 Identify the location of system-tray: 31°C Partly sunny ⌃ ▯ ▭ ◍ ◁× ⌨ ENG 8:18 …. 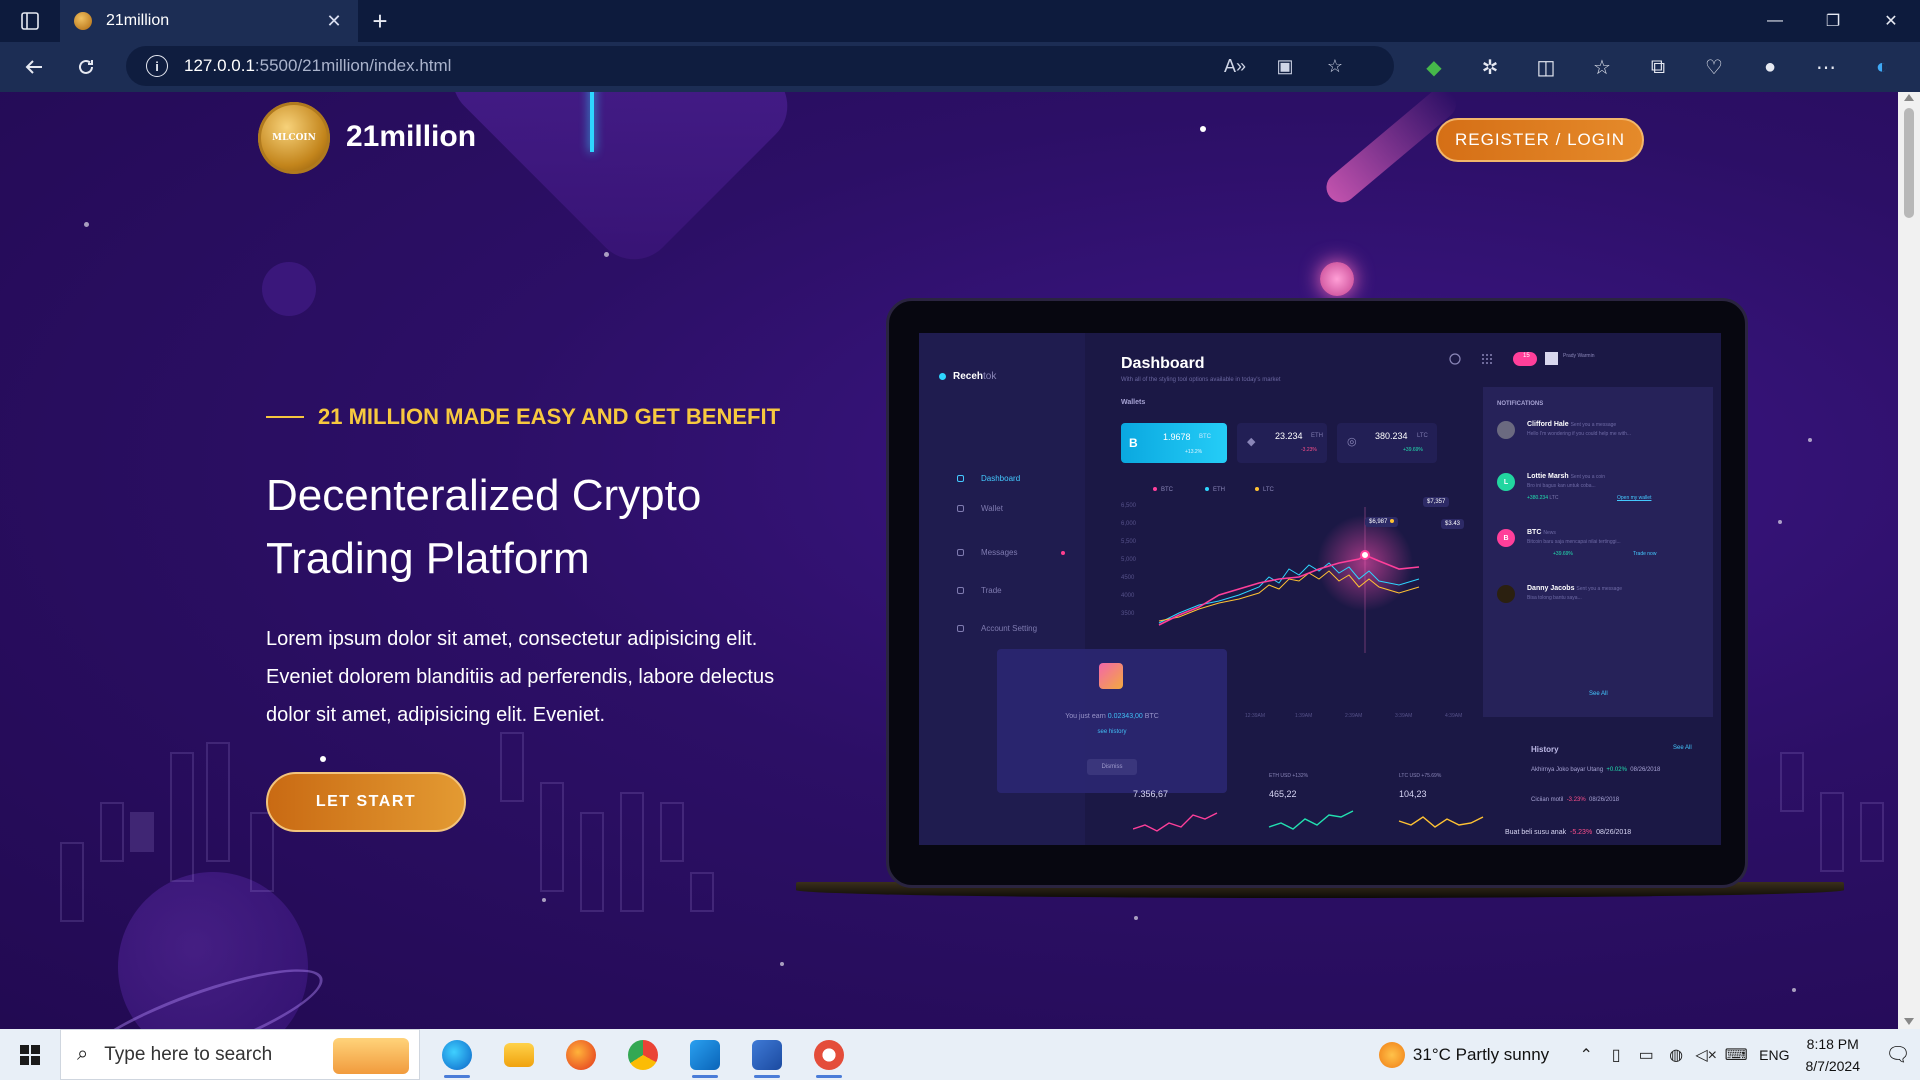
(1649, 1054).